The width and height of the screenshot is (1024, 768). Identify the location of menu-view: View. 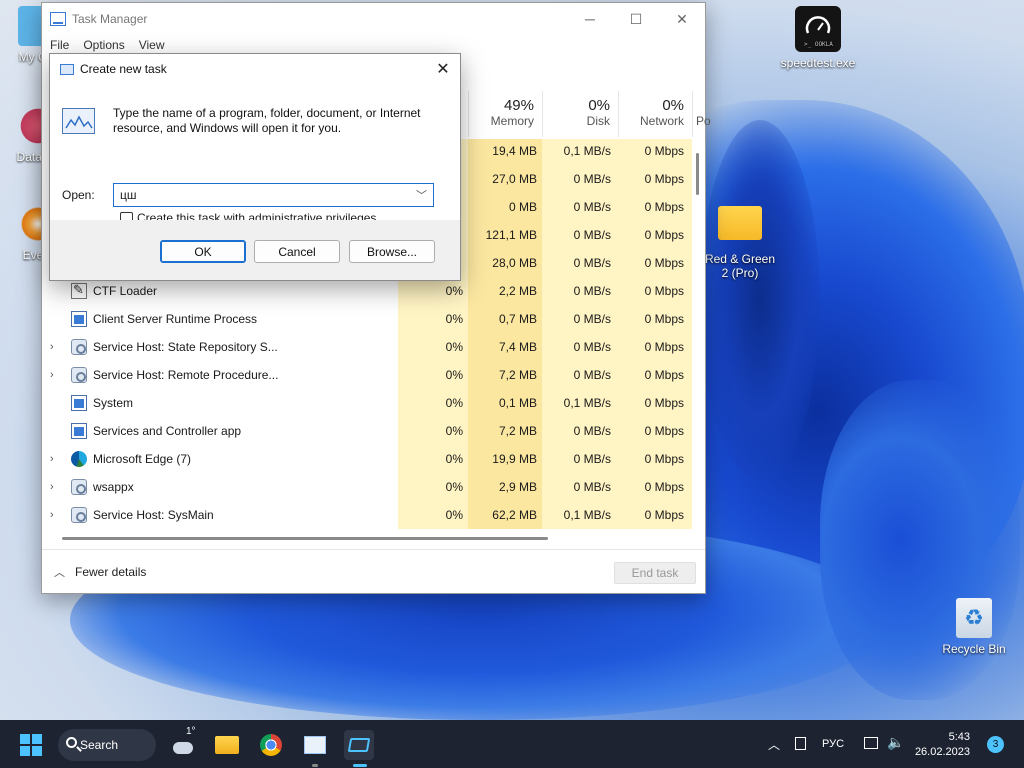
(152, 45).